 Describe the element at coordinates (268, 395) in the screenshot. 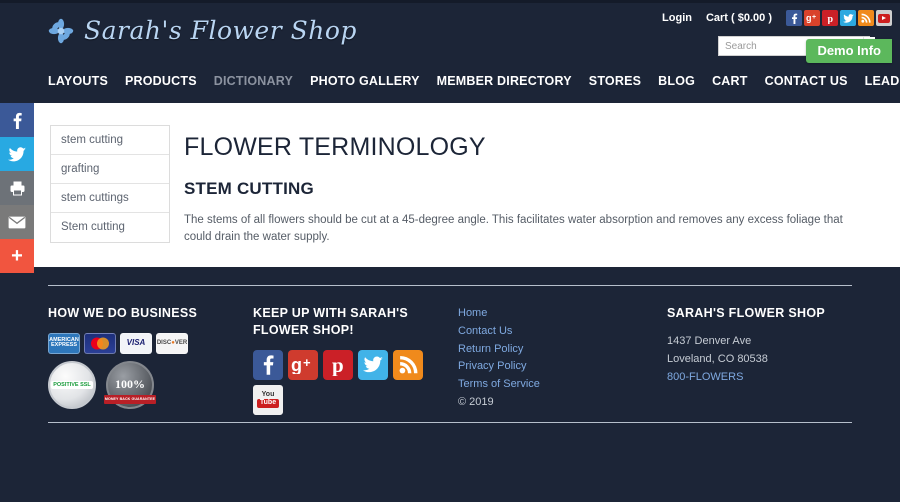

I see `youtube-you-label: You` at that location.